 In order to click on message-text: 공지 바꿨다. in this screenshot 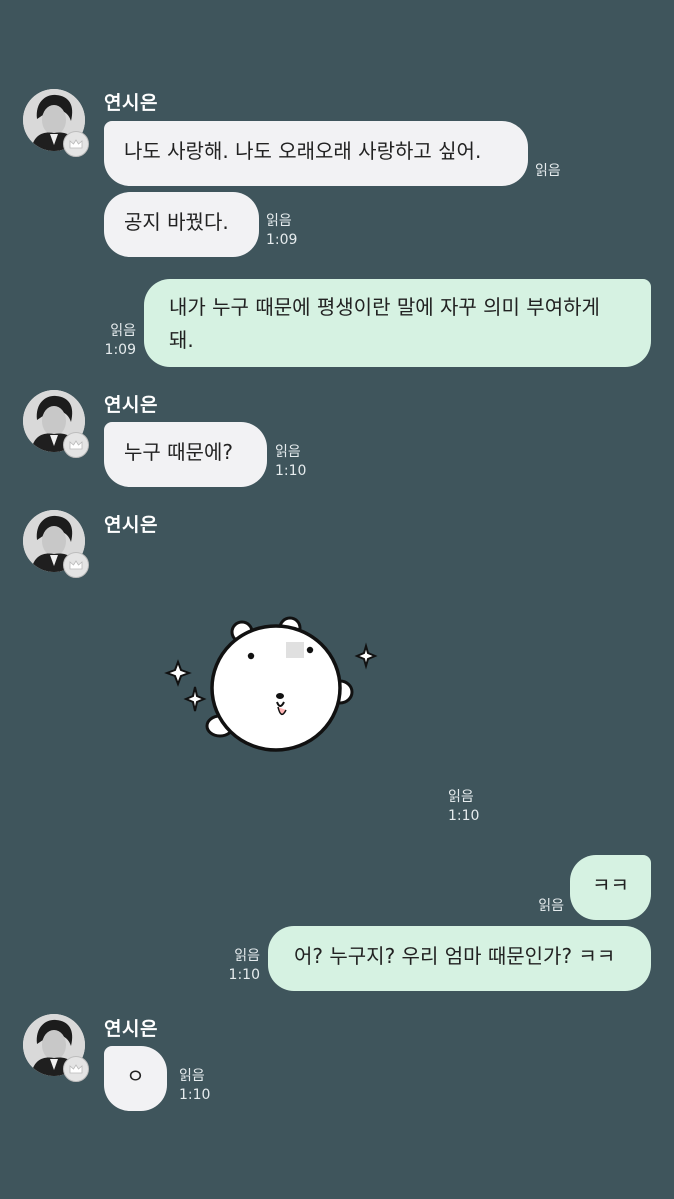, I will do `click(176, 222)`.